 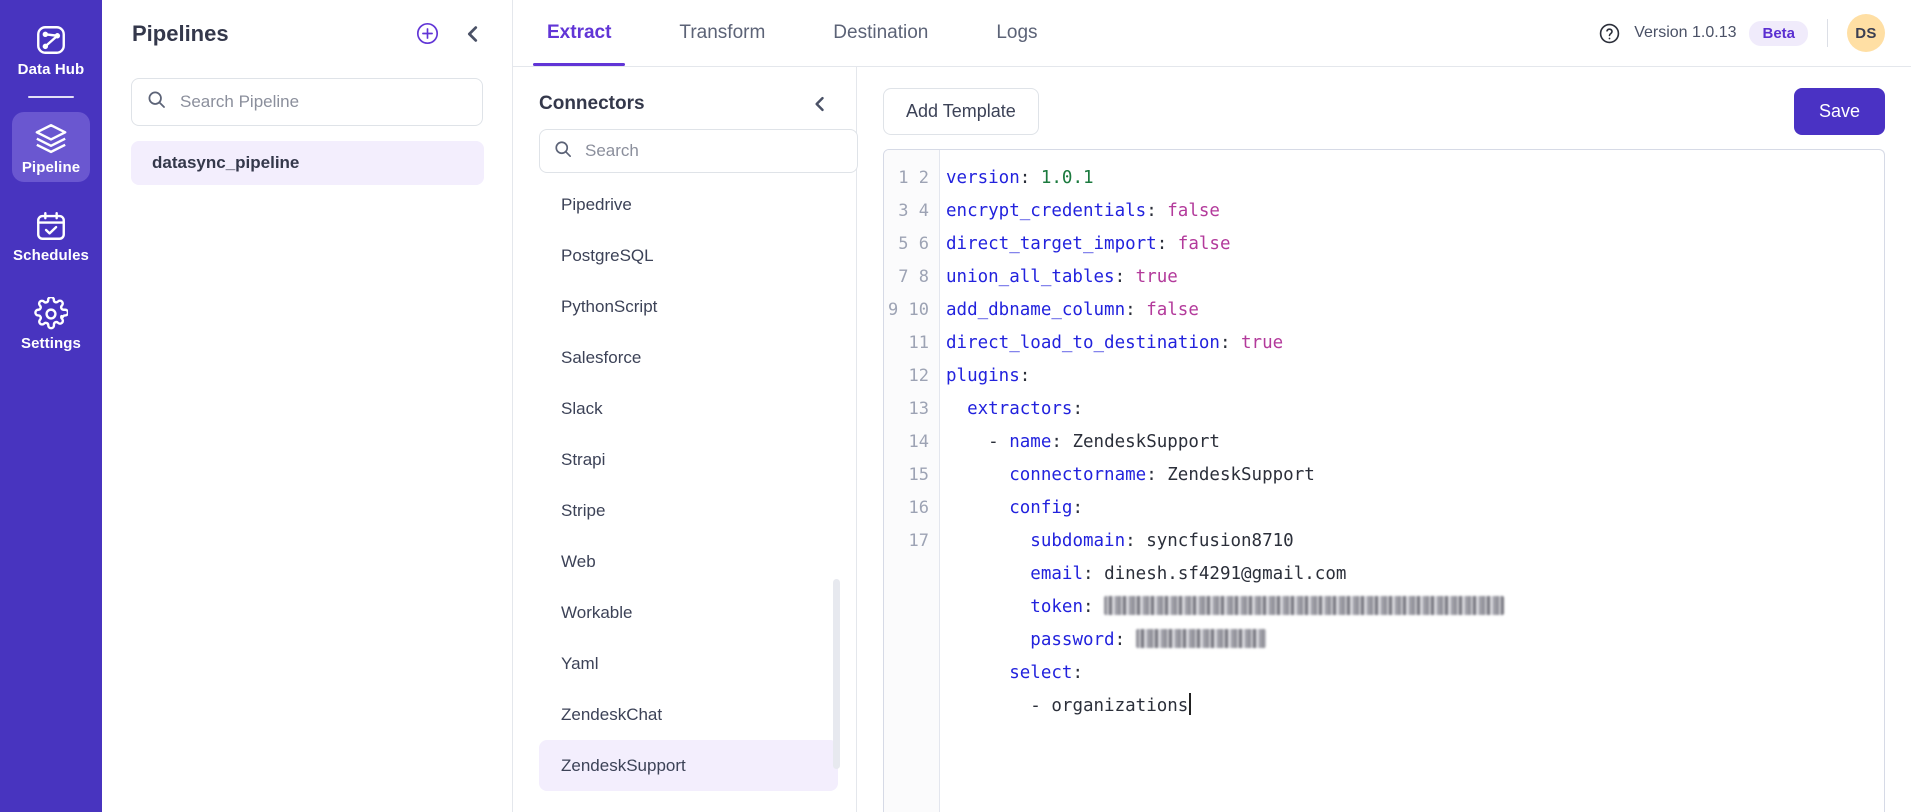 I want to click on sidebar-item-label: Data Hub, so click(x=51, y=69).